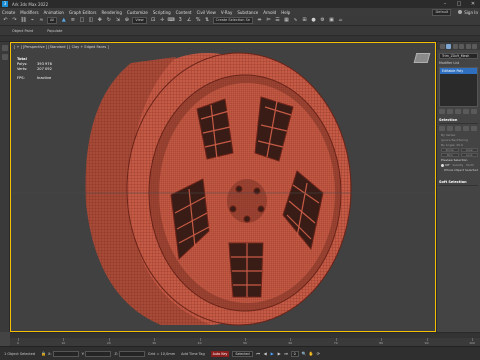  What do you see at coordinates (226, 12) in the screenshot?
I see `menu-vray: V-Ray` at bounding box center [226, 12].